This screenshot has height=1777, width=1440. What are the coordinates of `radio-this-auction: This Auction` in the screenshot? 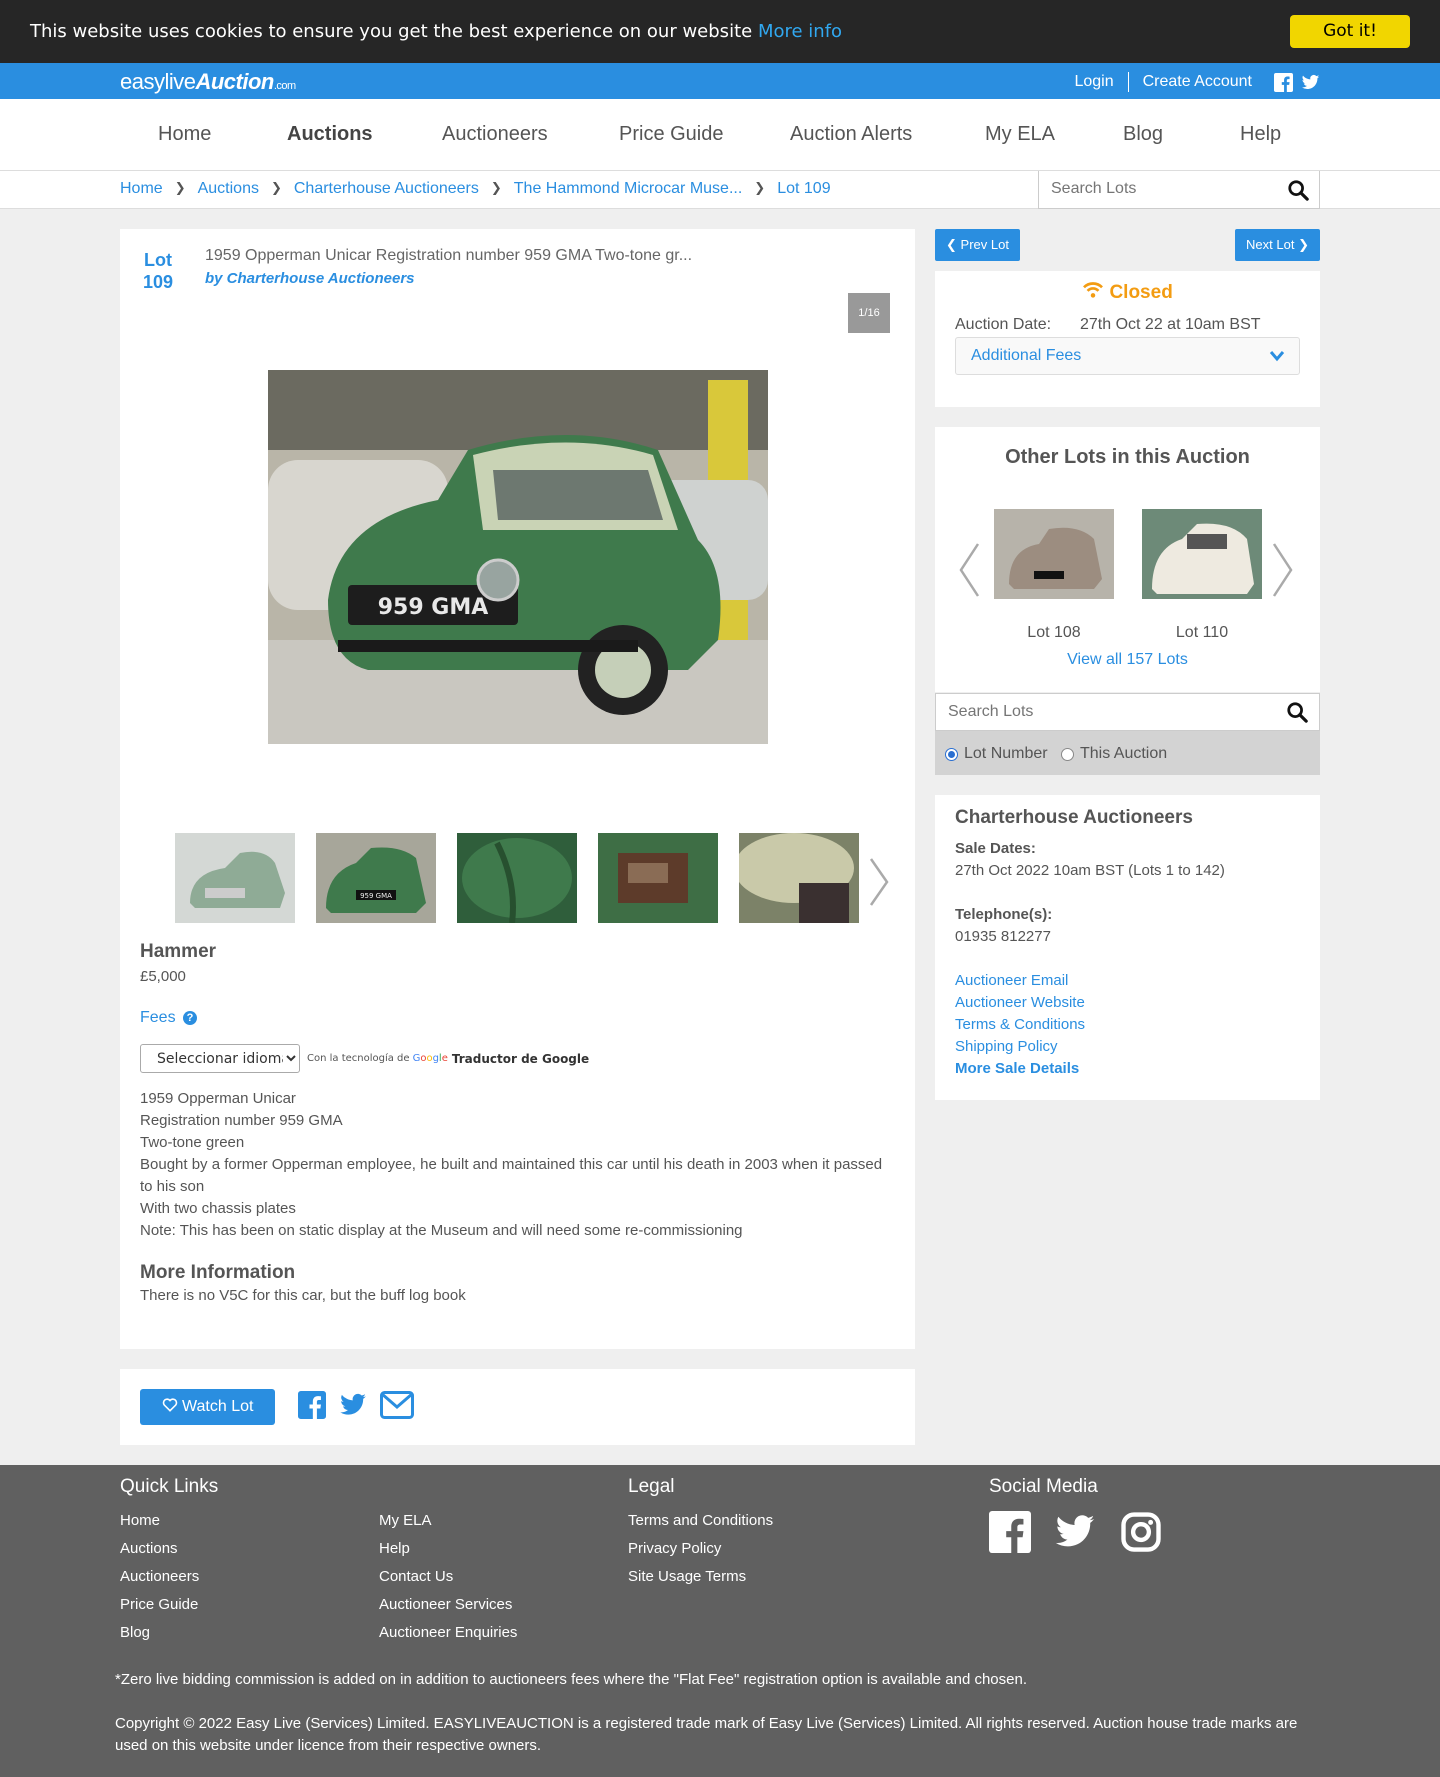 It's located at (1114, 754).